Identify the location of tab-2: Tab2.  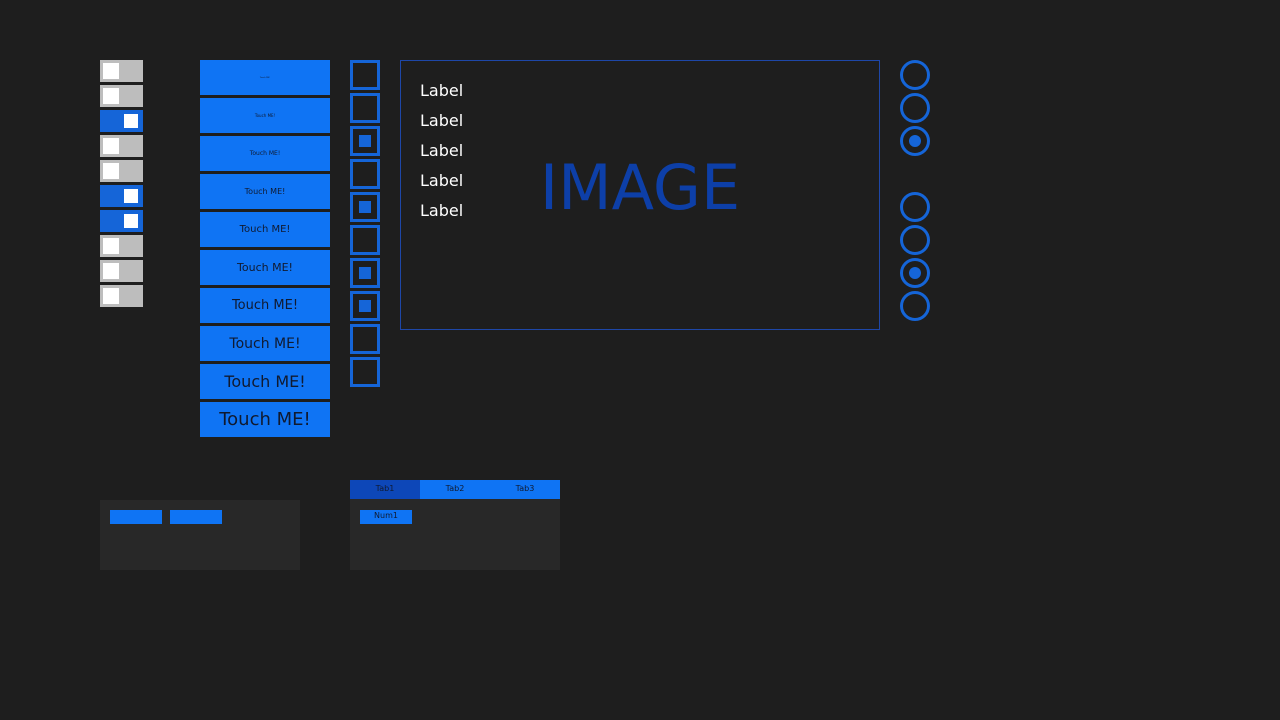
(455, 489).